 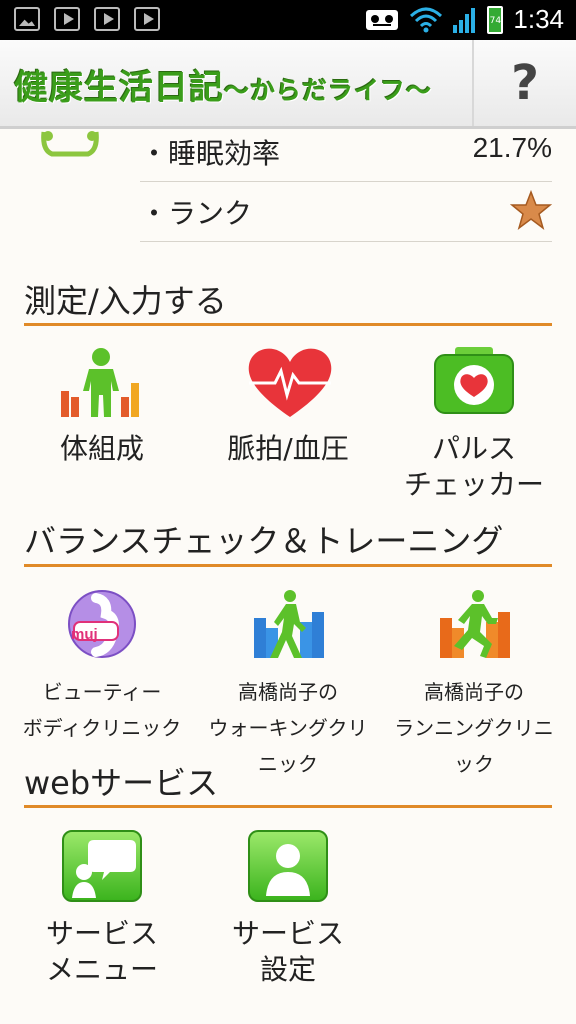 I want to click on tile-service-menu: サービス メニュー, so click(x=102, y=909).